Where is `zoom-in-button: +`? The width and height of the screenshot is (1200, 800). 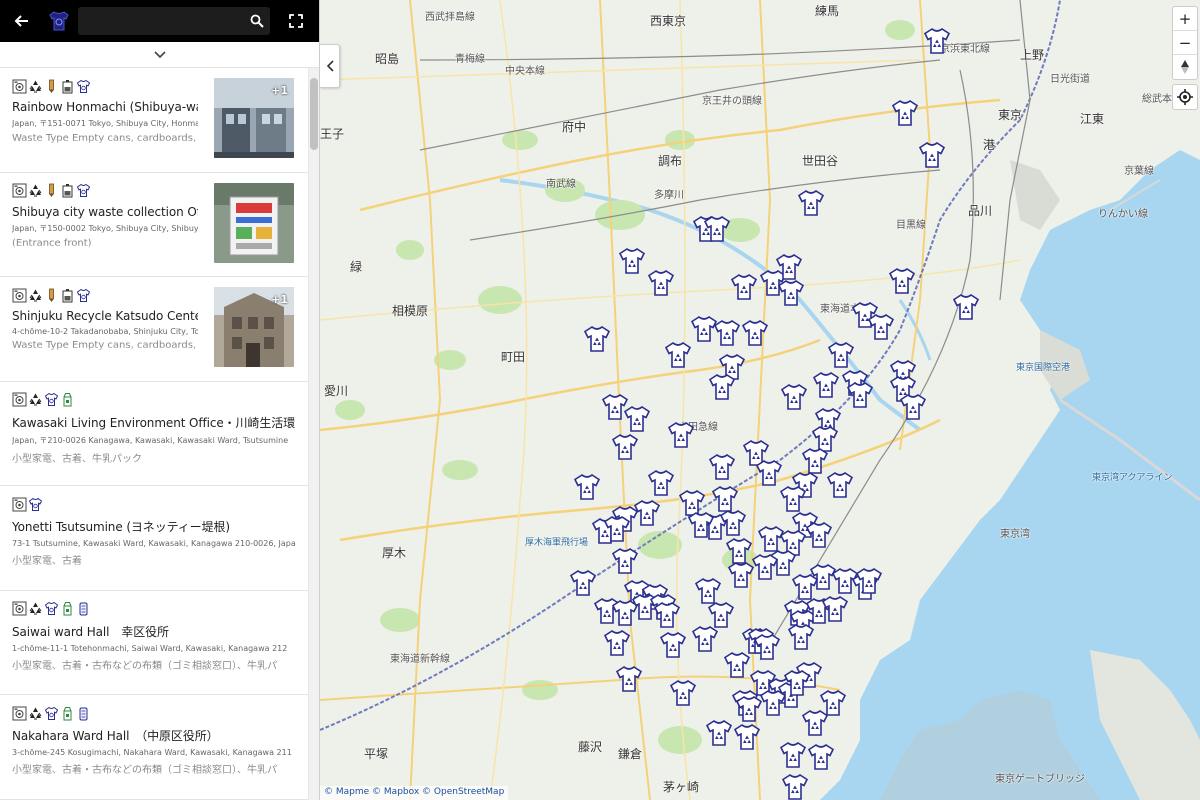 zoom-in-button: + is located at coordinates (1185, 19).